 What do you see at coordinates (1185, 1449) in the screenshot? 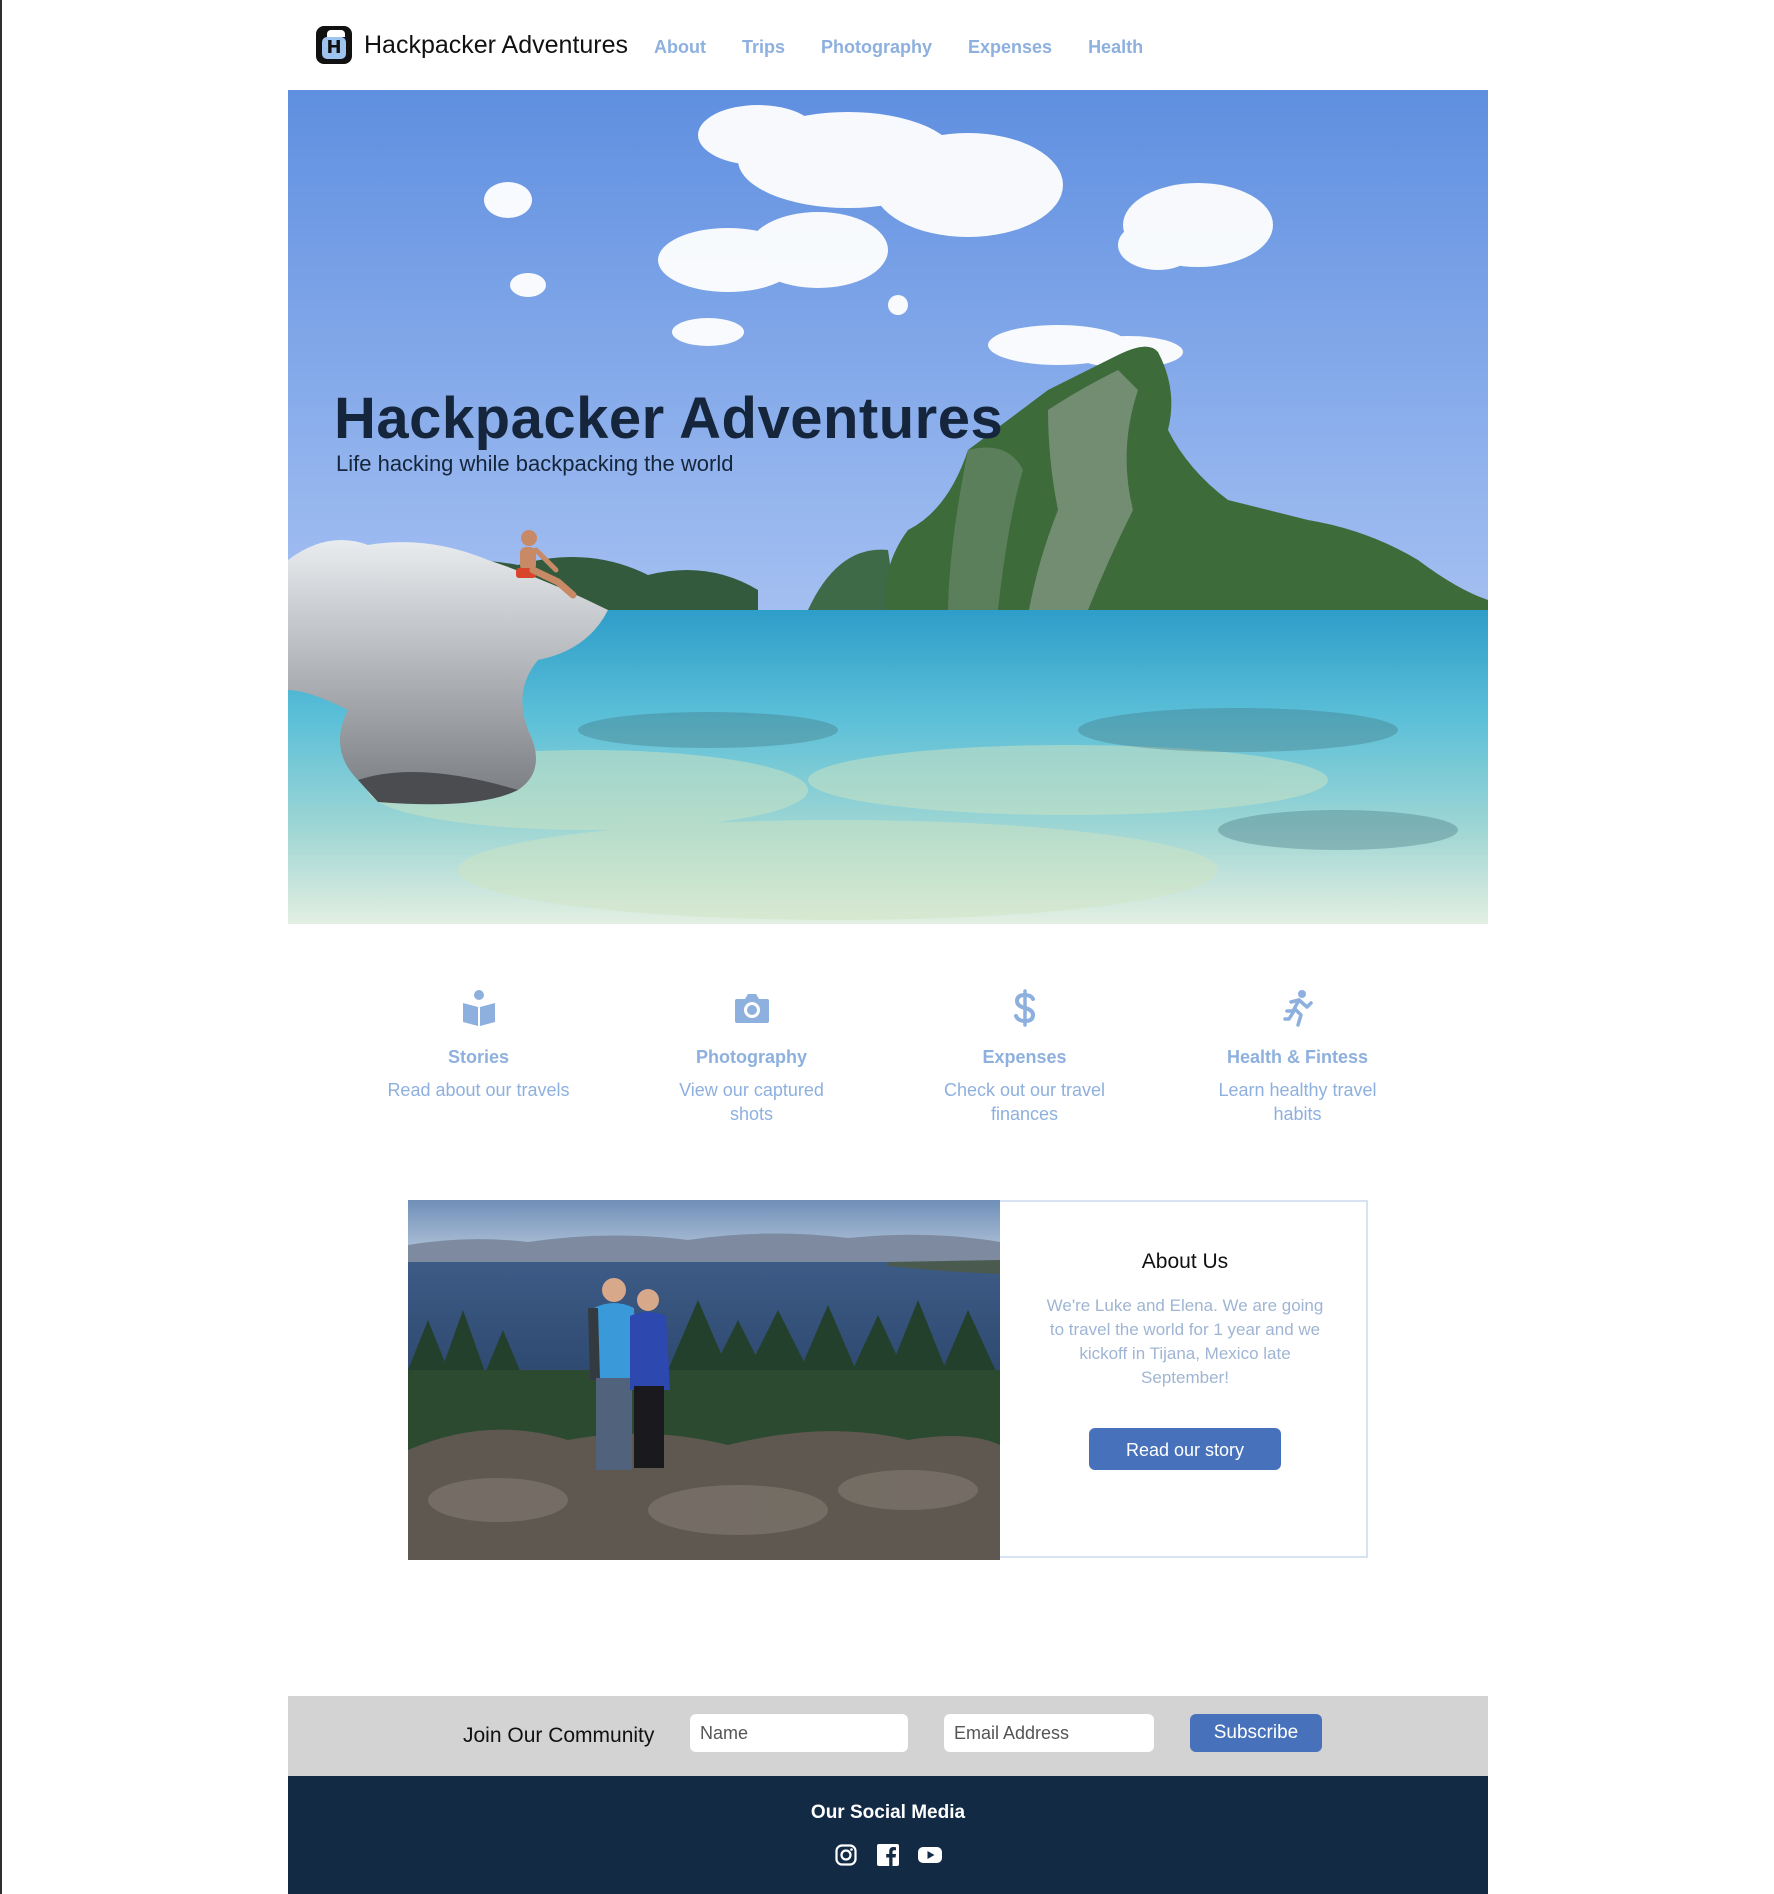
I see `read-our-story-button: Read our story` at bounding box center [1185, 1449].